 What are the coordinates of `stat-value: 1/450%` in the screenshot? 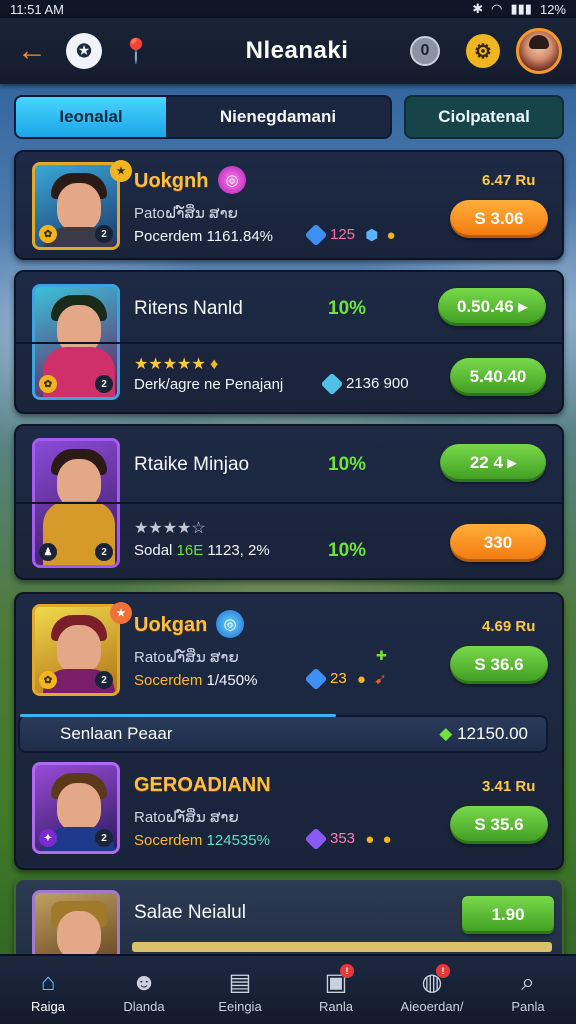 It's located at (232, 680).